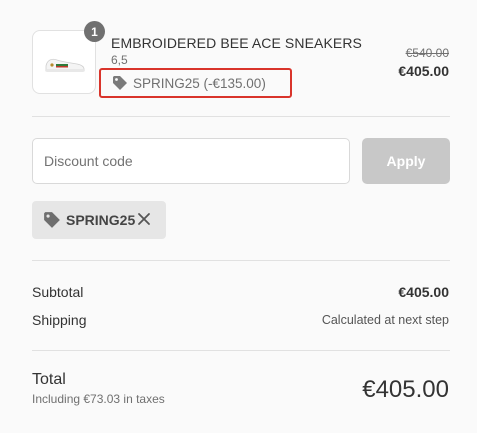  I want to click on product-variant: 6,5, so click(119, 60).